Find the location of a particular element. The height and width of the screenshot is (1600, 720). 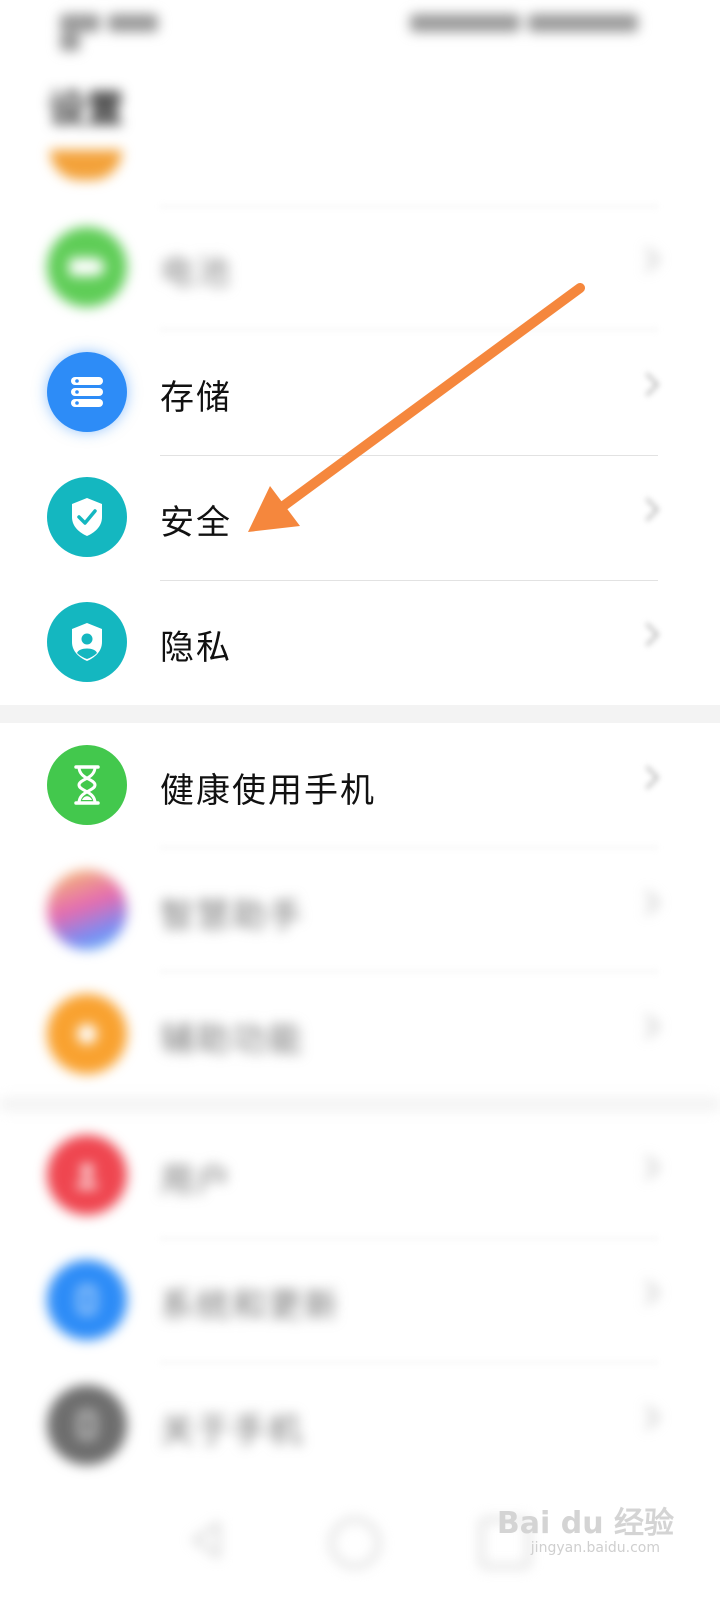

watermark-url: jingyan.baidu.com is located at coordinates (595, 1548).